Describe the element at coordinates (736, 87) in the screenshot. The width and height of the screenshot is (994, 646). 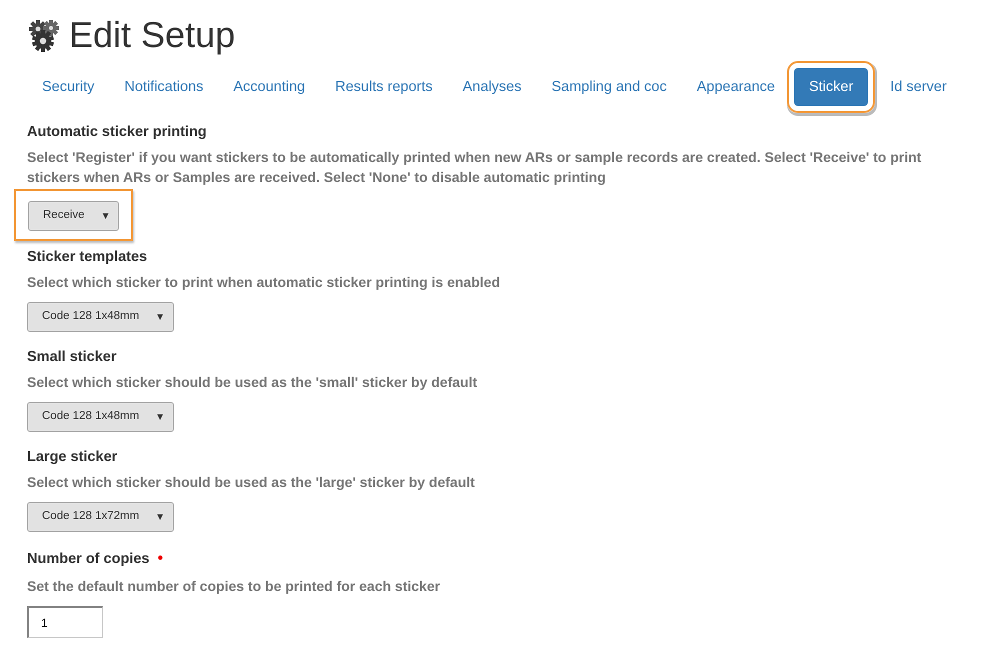
I see `tab: Appearance` at that location.